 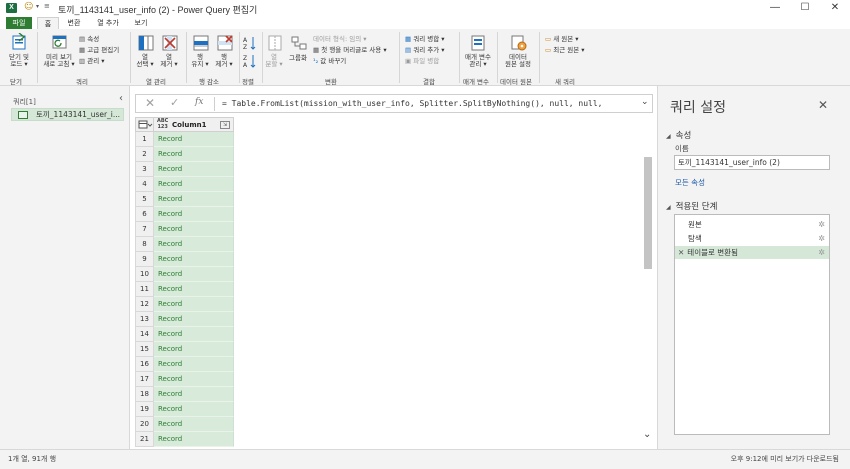 I want to click on delete-step-icon: ✕, so click(x=681, y=252).